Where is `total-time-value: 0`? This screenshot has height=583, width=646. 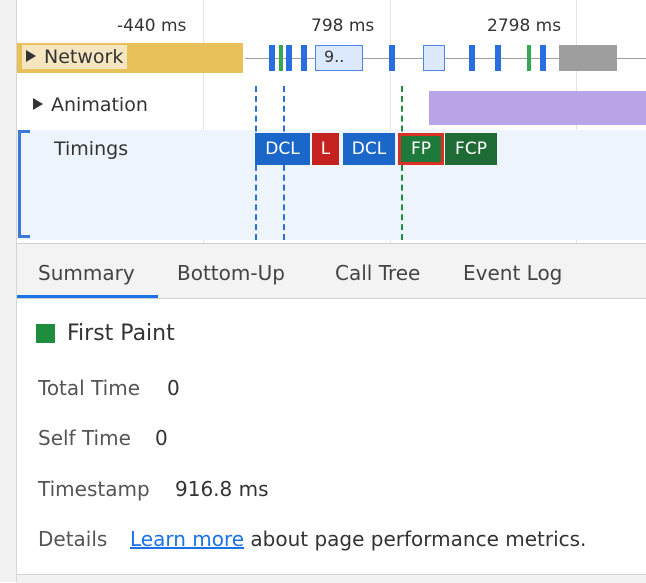
total-time-value: 0 is located at coordinates (173, 388).